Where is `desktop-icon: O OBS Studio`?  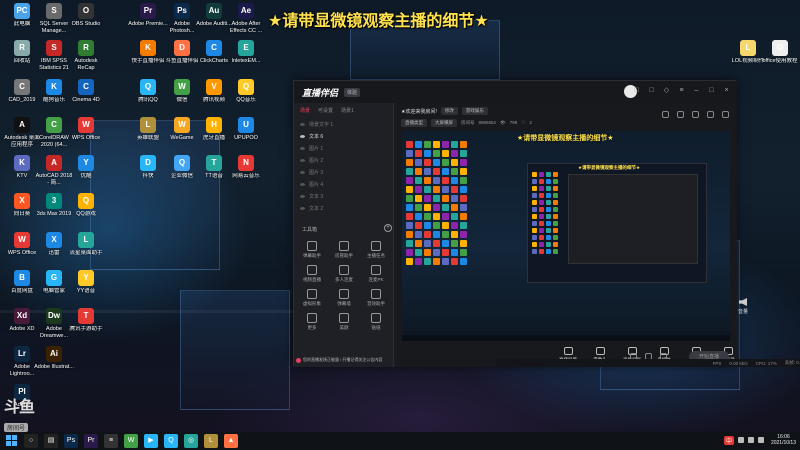
desktop-icon: O OBS Studio is located at coordinates (86, 22).